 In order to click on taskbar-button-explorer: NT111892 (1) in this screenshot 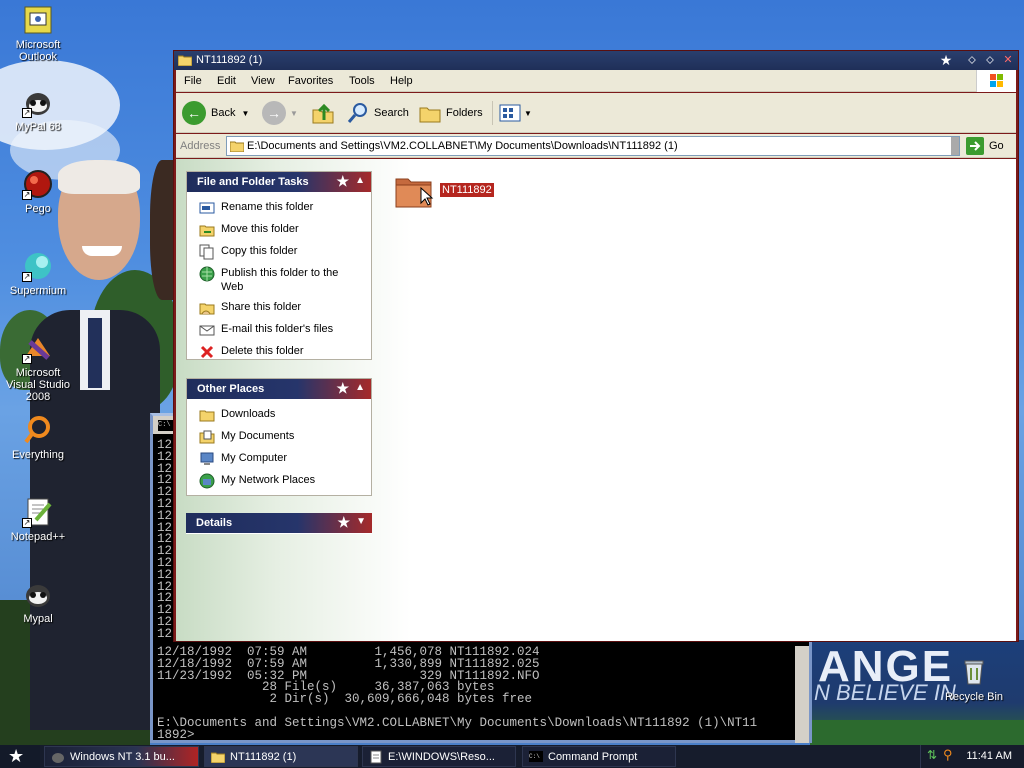, I will do `click(281, 756)`.